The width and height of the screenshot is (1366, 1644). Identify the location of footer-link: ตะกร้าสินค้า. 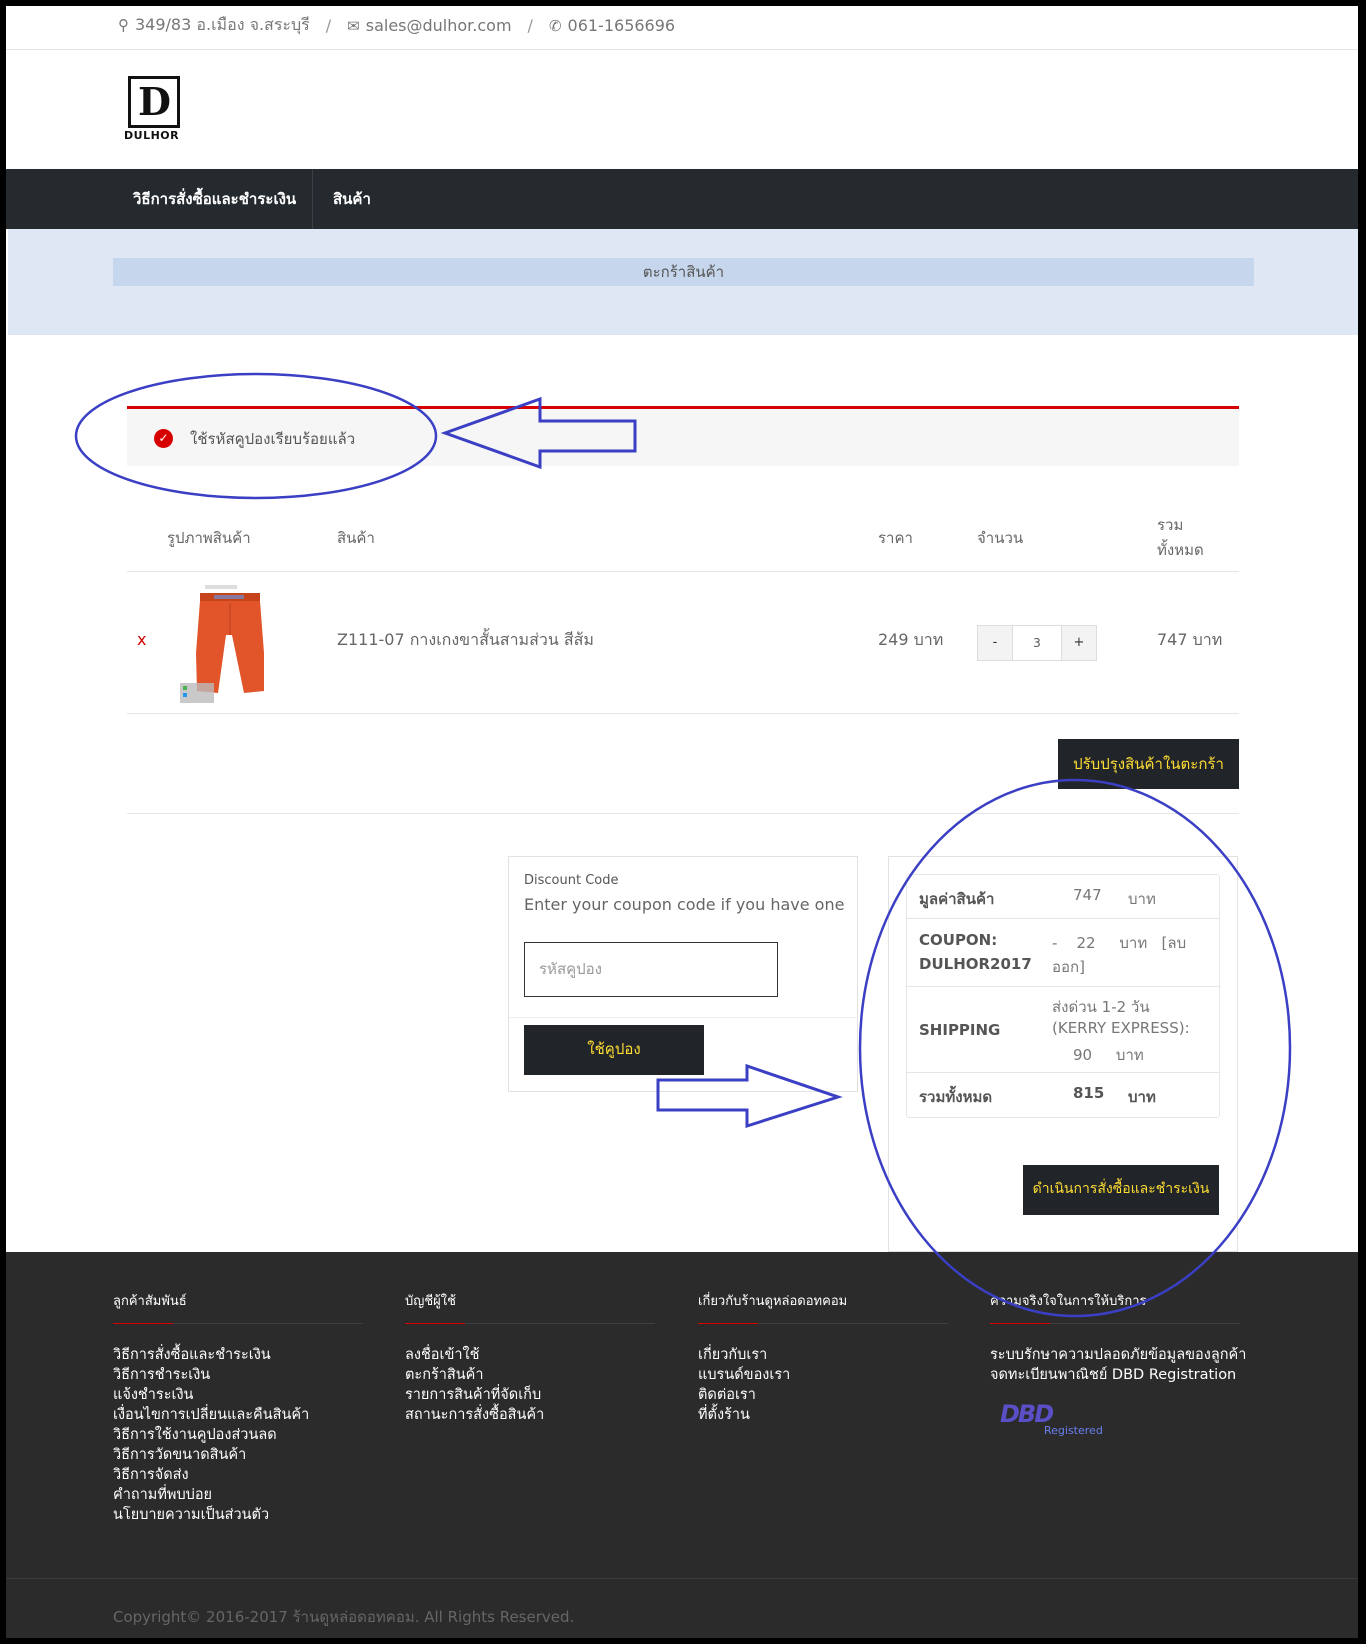
(530, 1375).